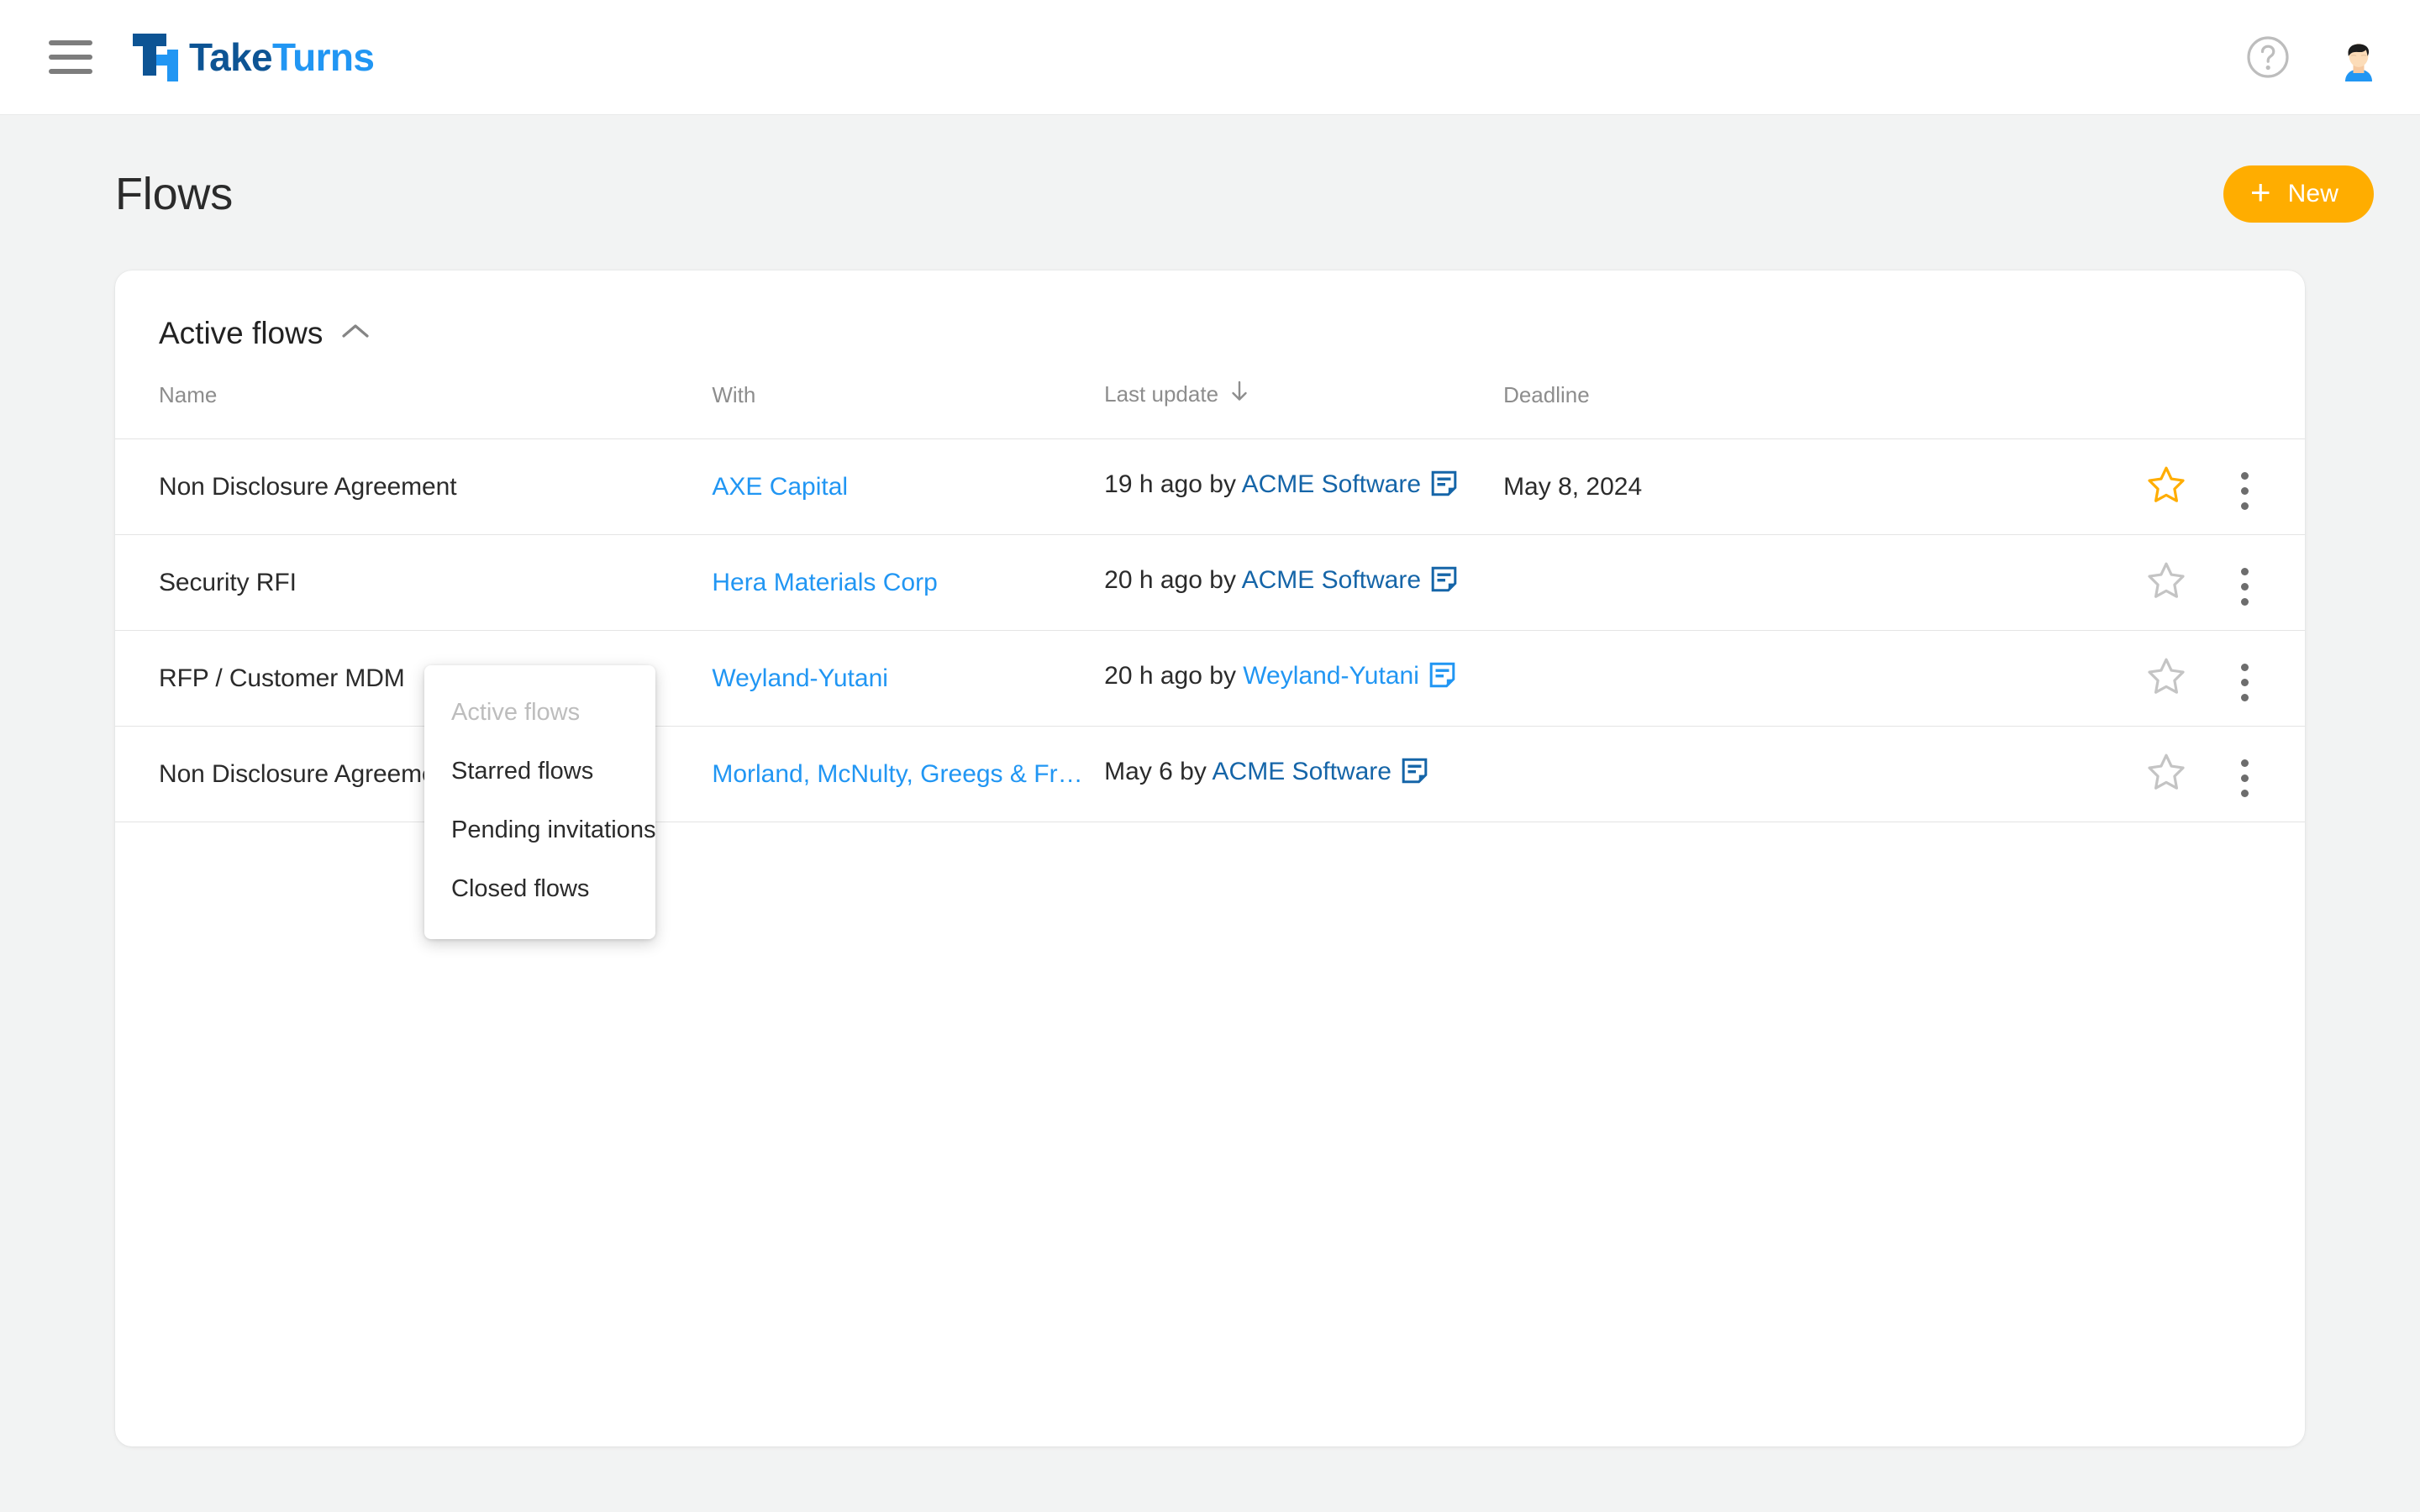 Image resolution: width=2420 pixels, height=1512 pixels. I want to click on cell-last-update: 20 h ago by Weyland-Yutani, so click(1304, 678).